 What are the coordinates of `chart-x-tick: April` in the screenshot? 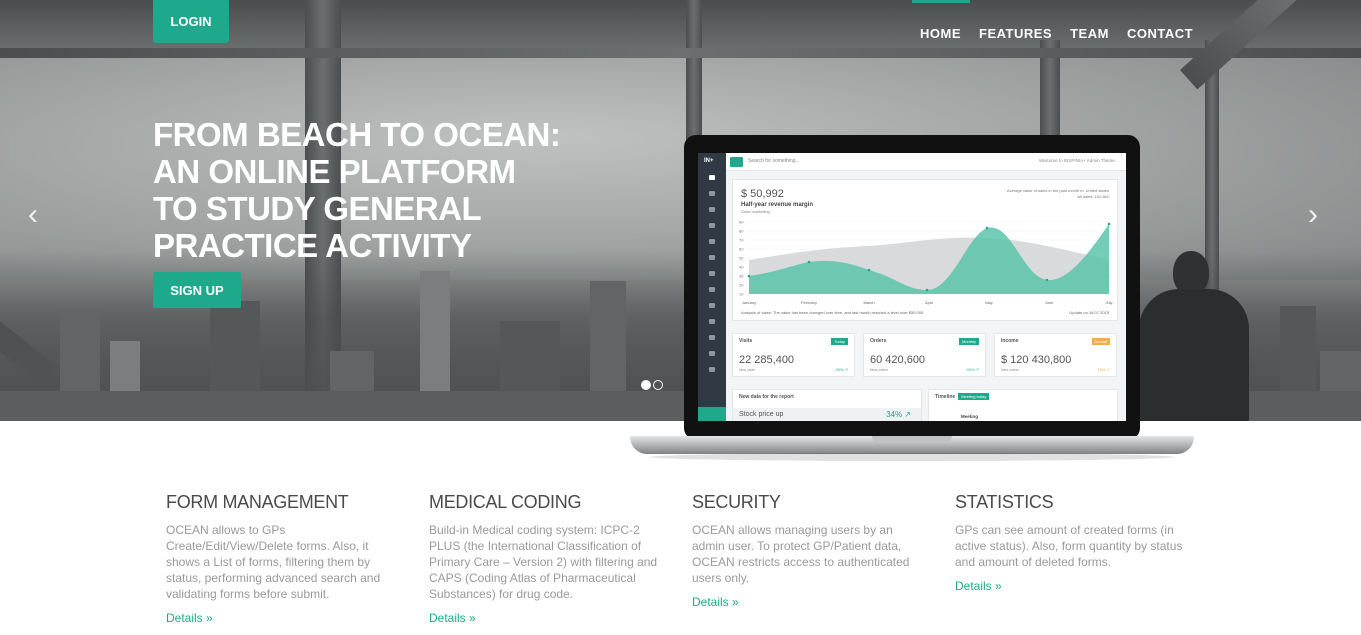 It's located at (929, 302).